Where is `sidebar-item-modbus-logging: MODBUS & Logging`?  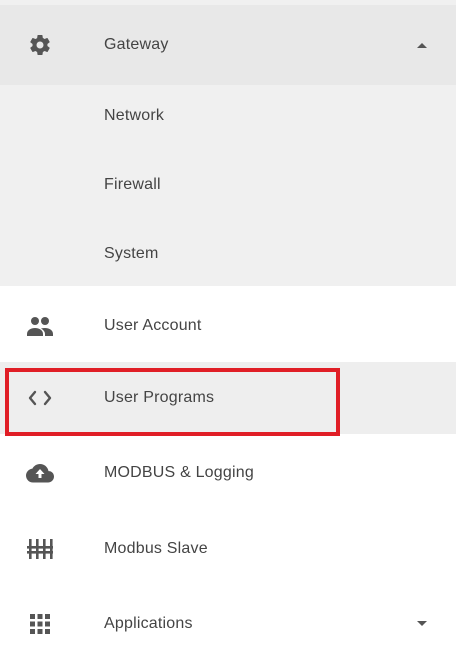
sidebar-item-modbus-logging: MODBUS & Logging is located at coordinates (228, 473).